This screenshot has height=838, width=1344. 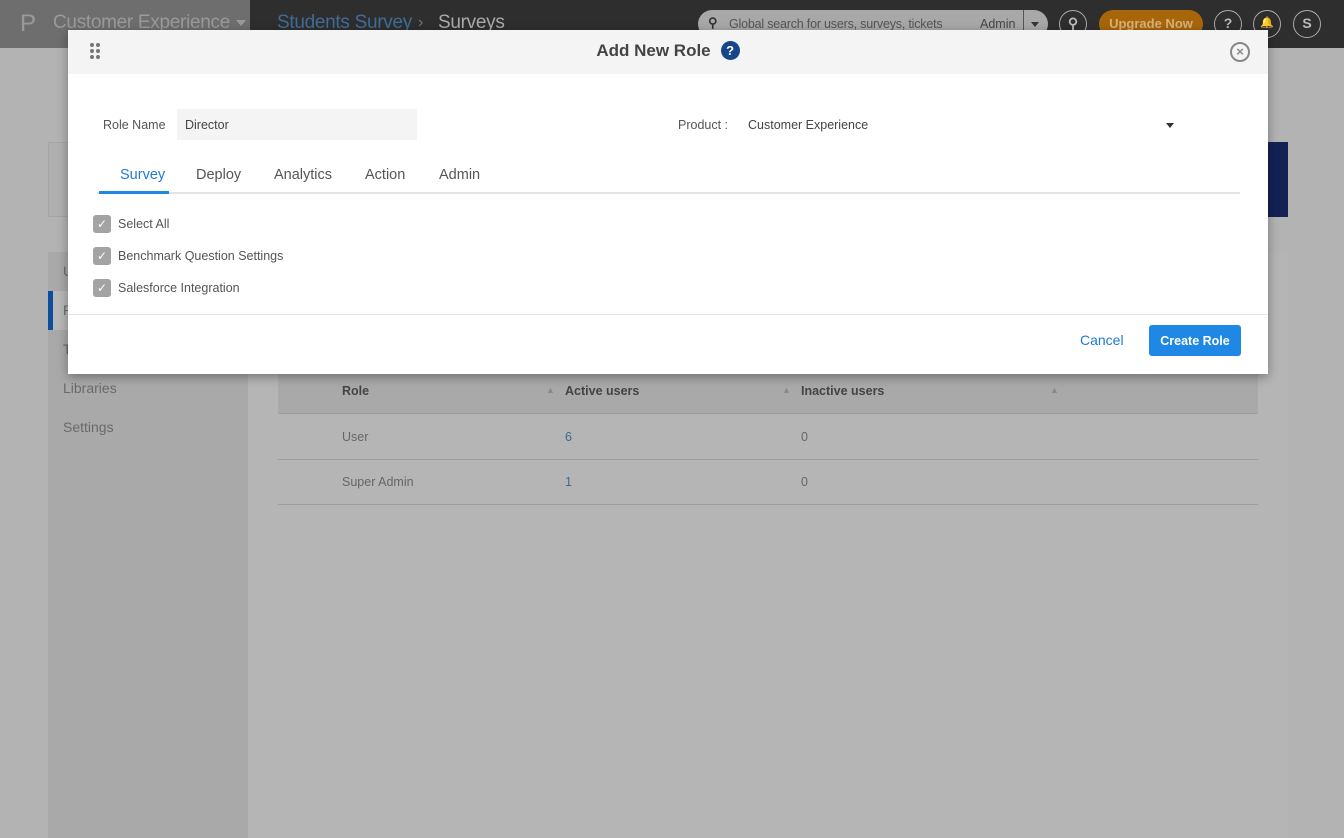 What do you see at coordinates (703, 125) in the screenshot?
I see `product-label: Product :` at bounding box center [703, 125].